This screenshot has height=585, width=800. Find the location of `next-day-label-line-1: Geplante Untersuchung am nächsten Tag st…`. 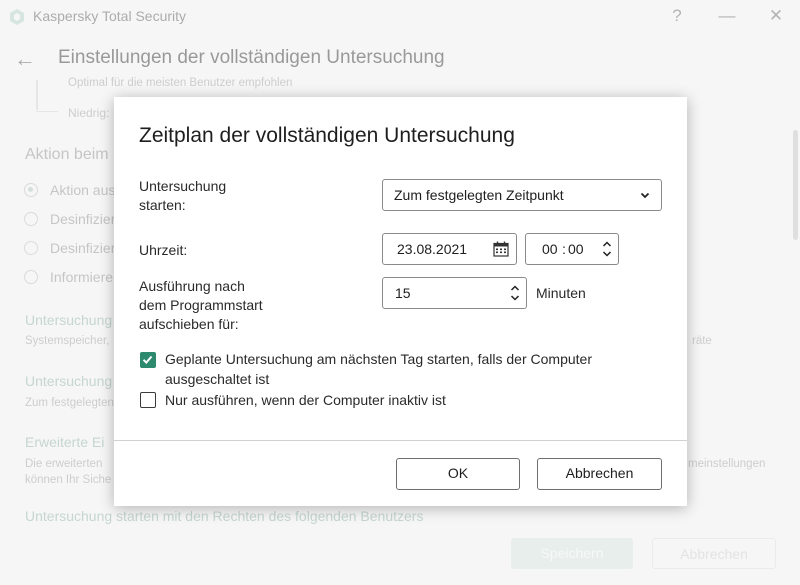

next-day-label-line-1: Geplante Untersuchung am nächsten Tag st… is located at coordinates (378, 359).